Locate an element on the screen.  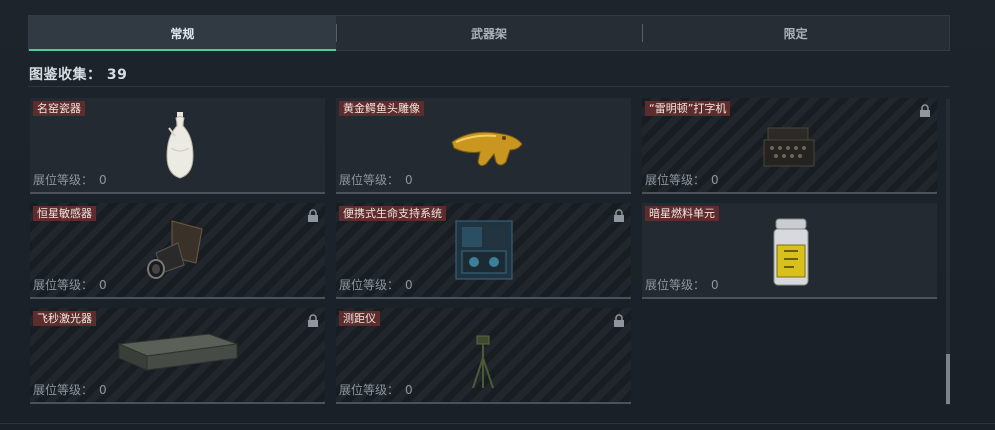
fuel-cell-icon is located at coordinates (791, 252).